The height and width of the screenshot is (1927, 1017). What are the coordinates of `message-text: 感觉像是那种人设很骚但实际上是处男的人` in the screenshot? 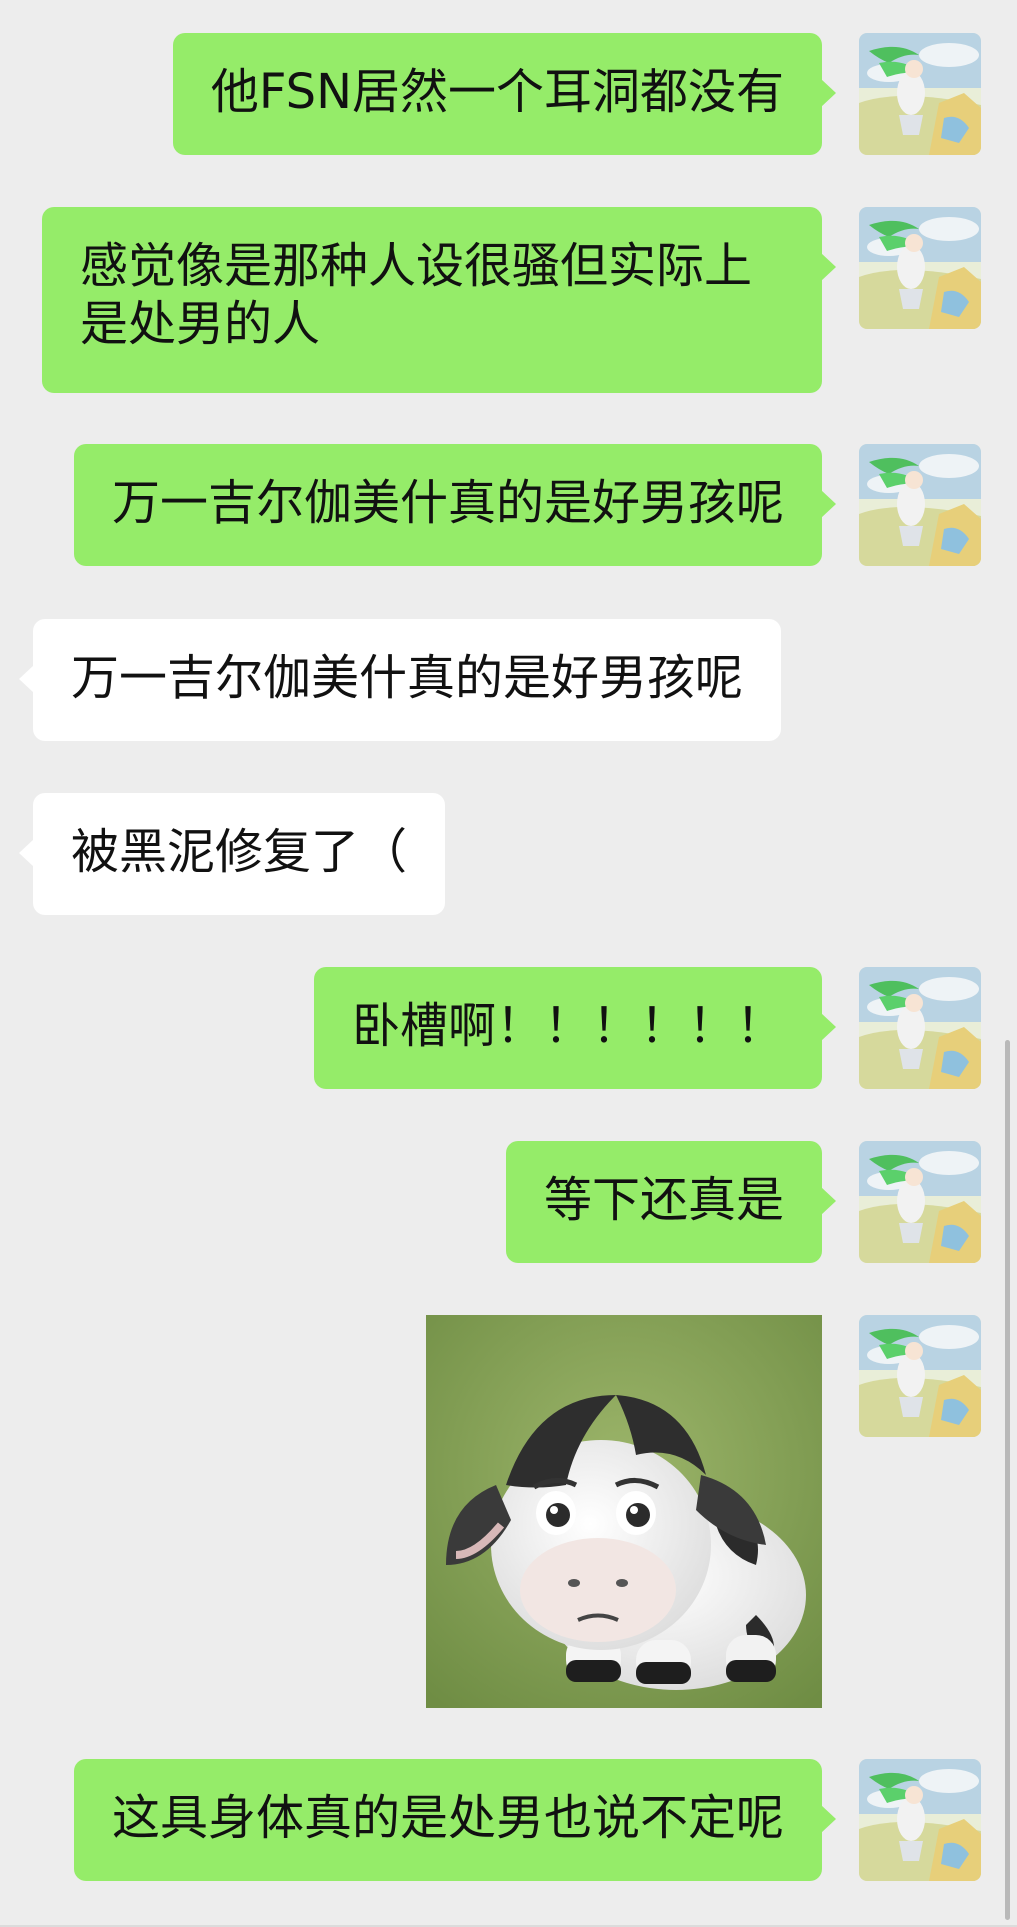 It's located at (416, 295).